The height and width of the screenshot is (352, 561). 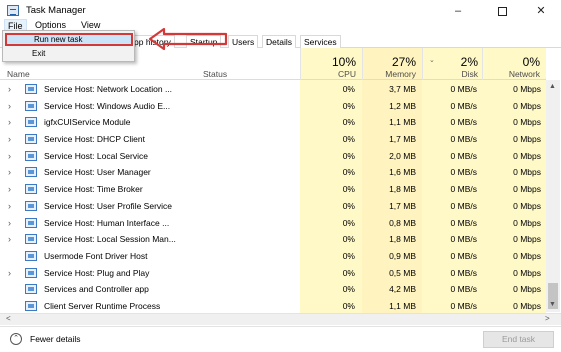 I want to click on network-total: 0%, so click(x=515, y=62).